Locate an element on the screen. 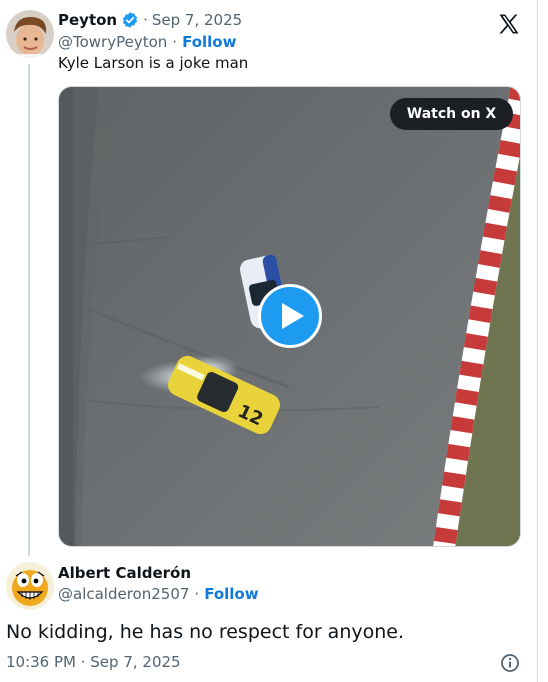 The width and height of the screenshot is (548, 682). play-button is located at coordinates (290, 316).